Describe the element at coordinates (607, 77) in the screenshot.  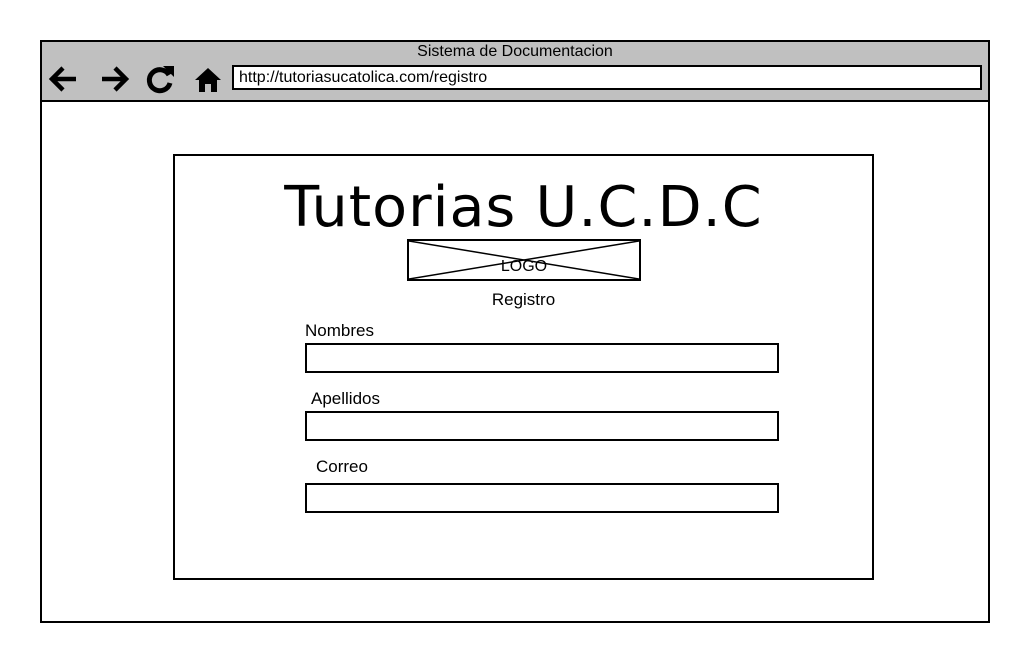
I see `address-bar` at that location.